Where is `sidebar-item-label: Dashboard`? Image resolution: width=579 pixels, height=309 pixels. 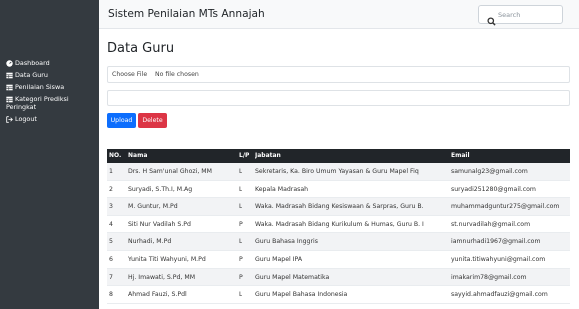 sidebar-item-label: Dashboard is located at coordinates (32, 63).